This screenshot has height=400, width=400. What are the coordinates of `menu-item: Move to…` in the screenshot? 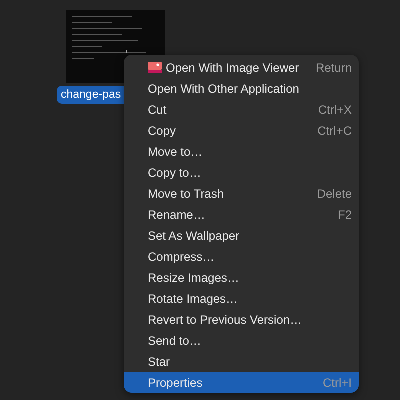 It's located at (241, 151).